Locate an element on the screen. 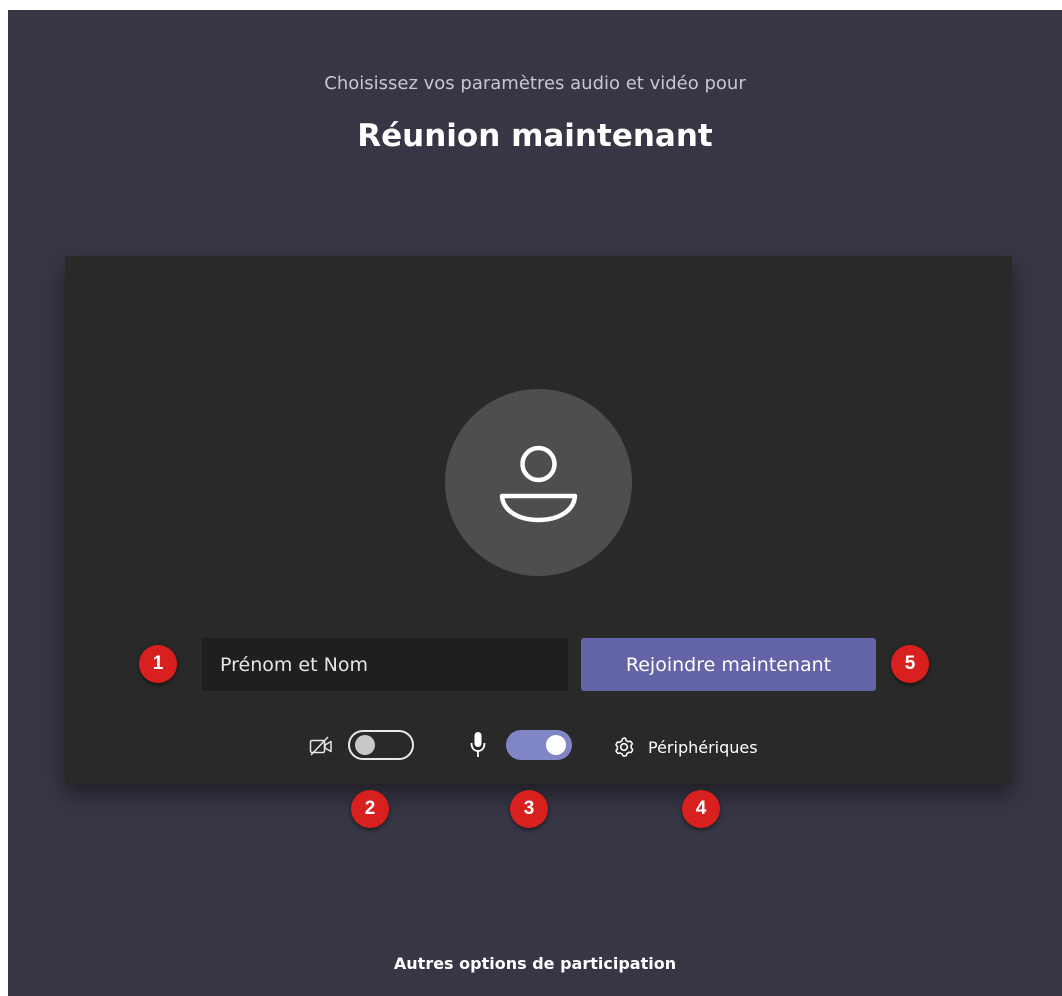  gear-icon is located at coordinates (624, 747).